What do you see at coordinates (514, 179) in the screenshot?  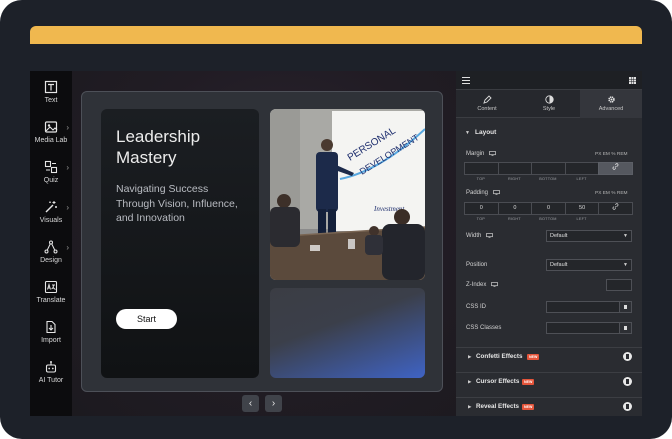 I see `caption: RIGHT` at bounding box center [514, 179].